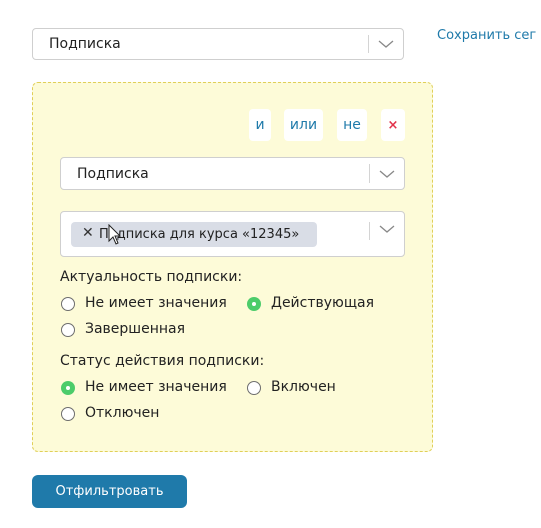 This screenshot has height=528, width=541. I want to click on mouse-cursor-icon, so click(115, 234).